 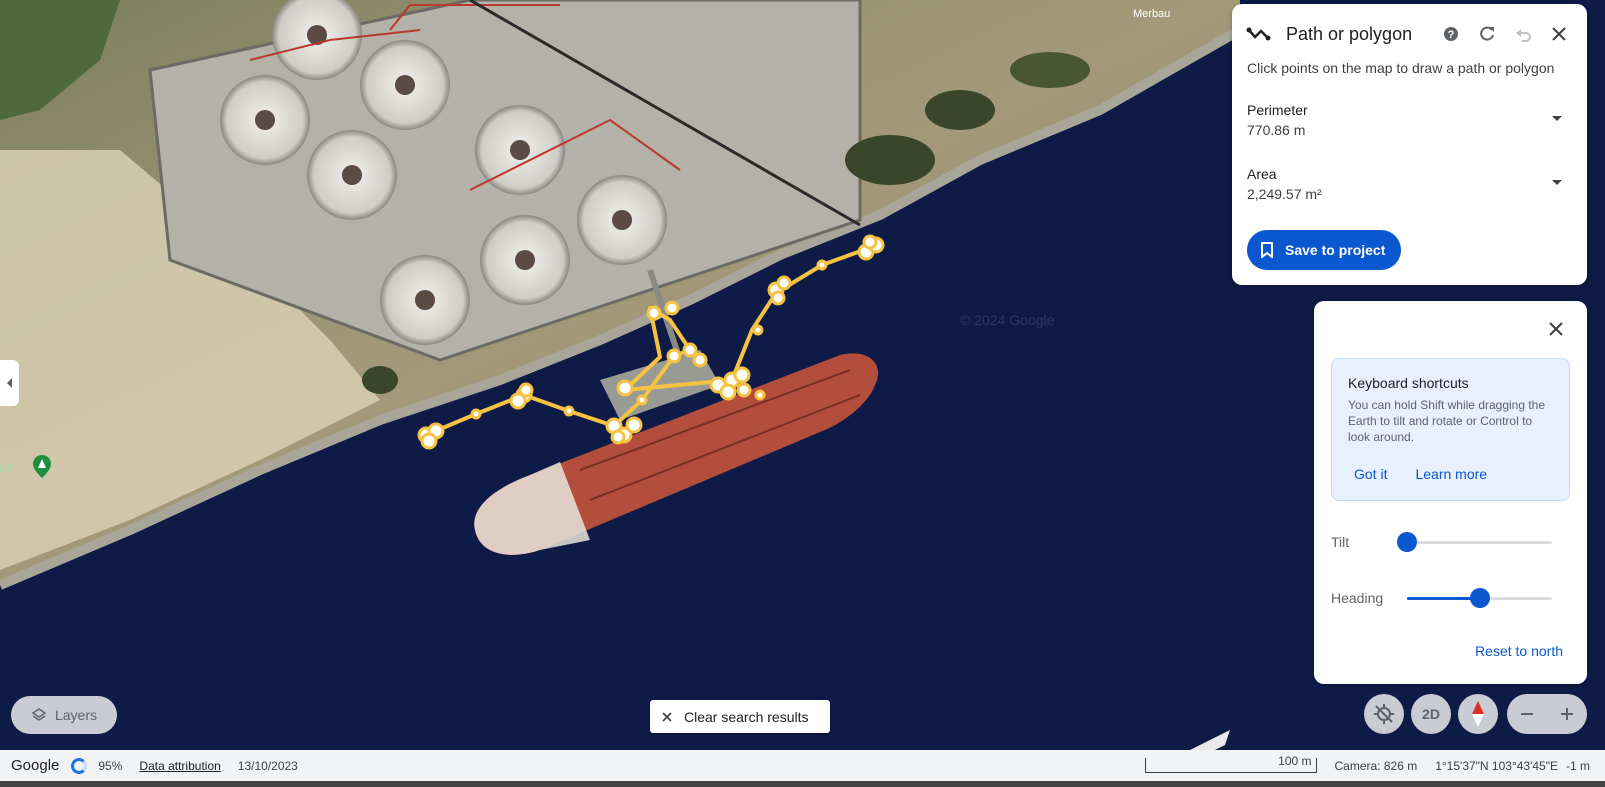 I want to click on clear-search-results-button: Clear search results, so click(x=740, y=716).